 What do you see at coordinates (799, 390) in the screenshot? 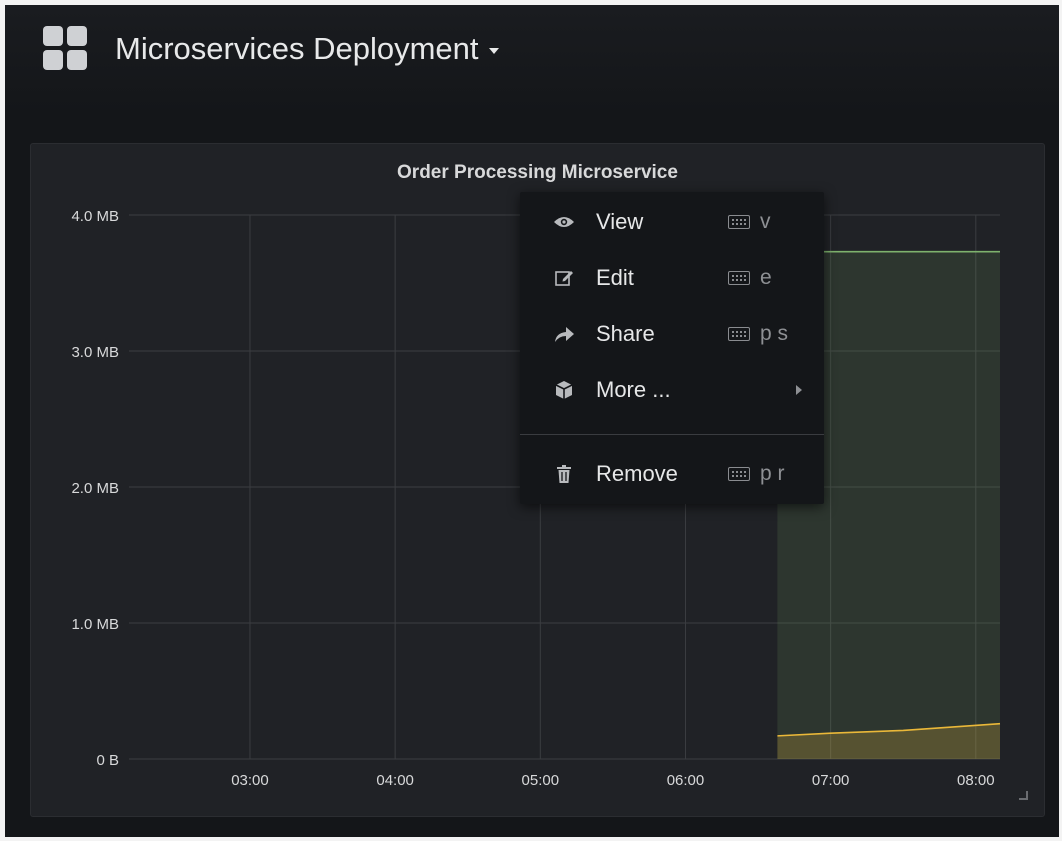
I see `submenu-arrow-icon` at bounding box center [799, 390].